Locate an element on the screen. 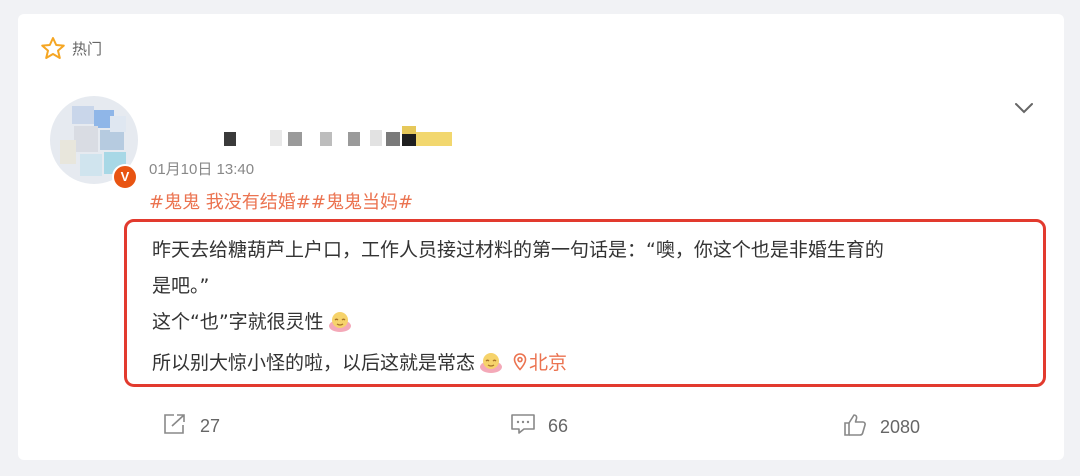 This screenshot has height=476, width=1080. comment-count: 66 is located at coordinates (558, 426).